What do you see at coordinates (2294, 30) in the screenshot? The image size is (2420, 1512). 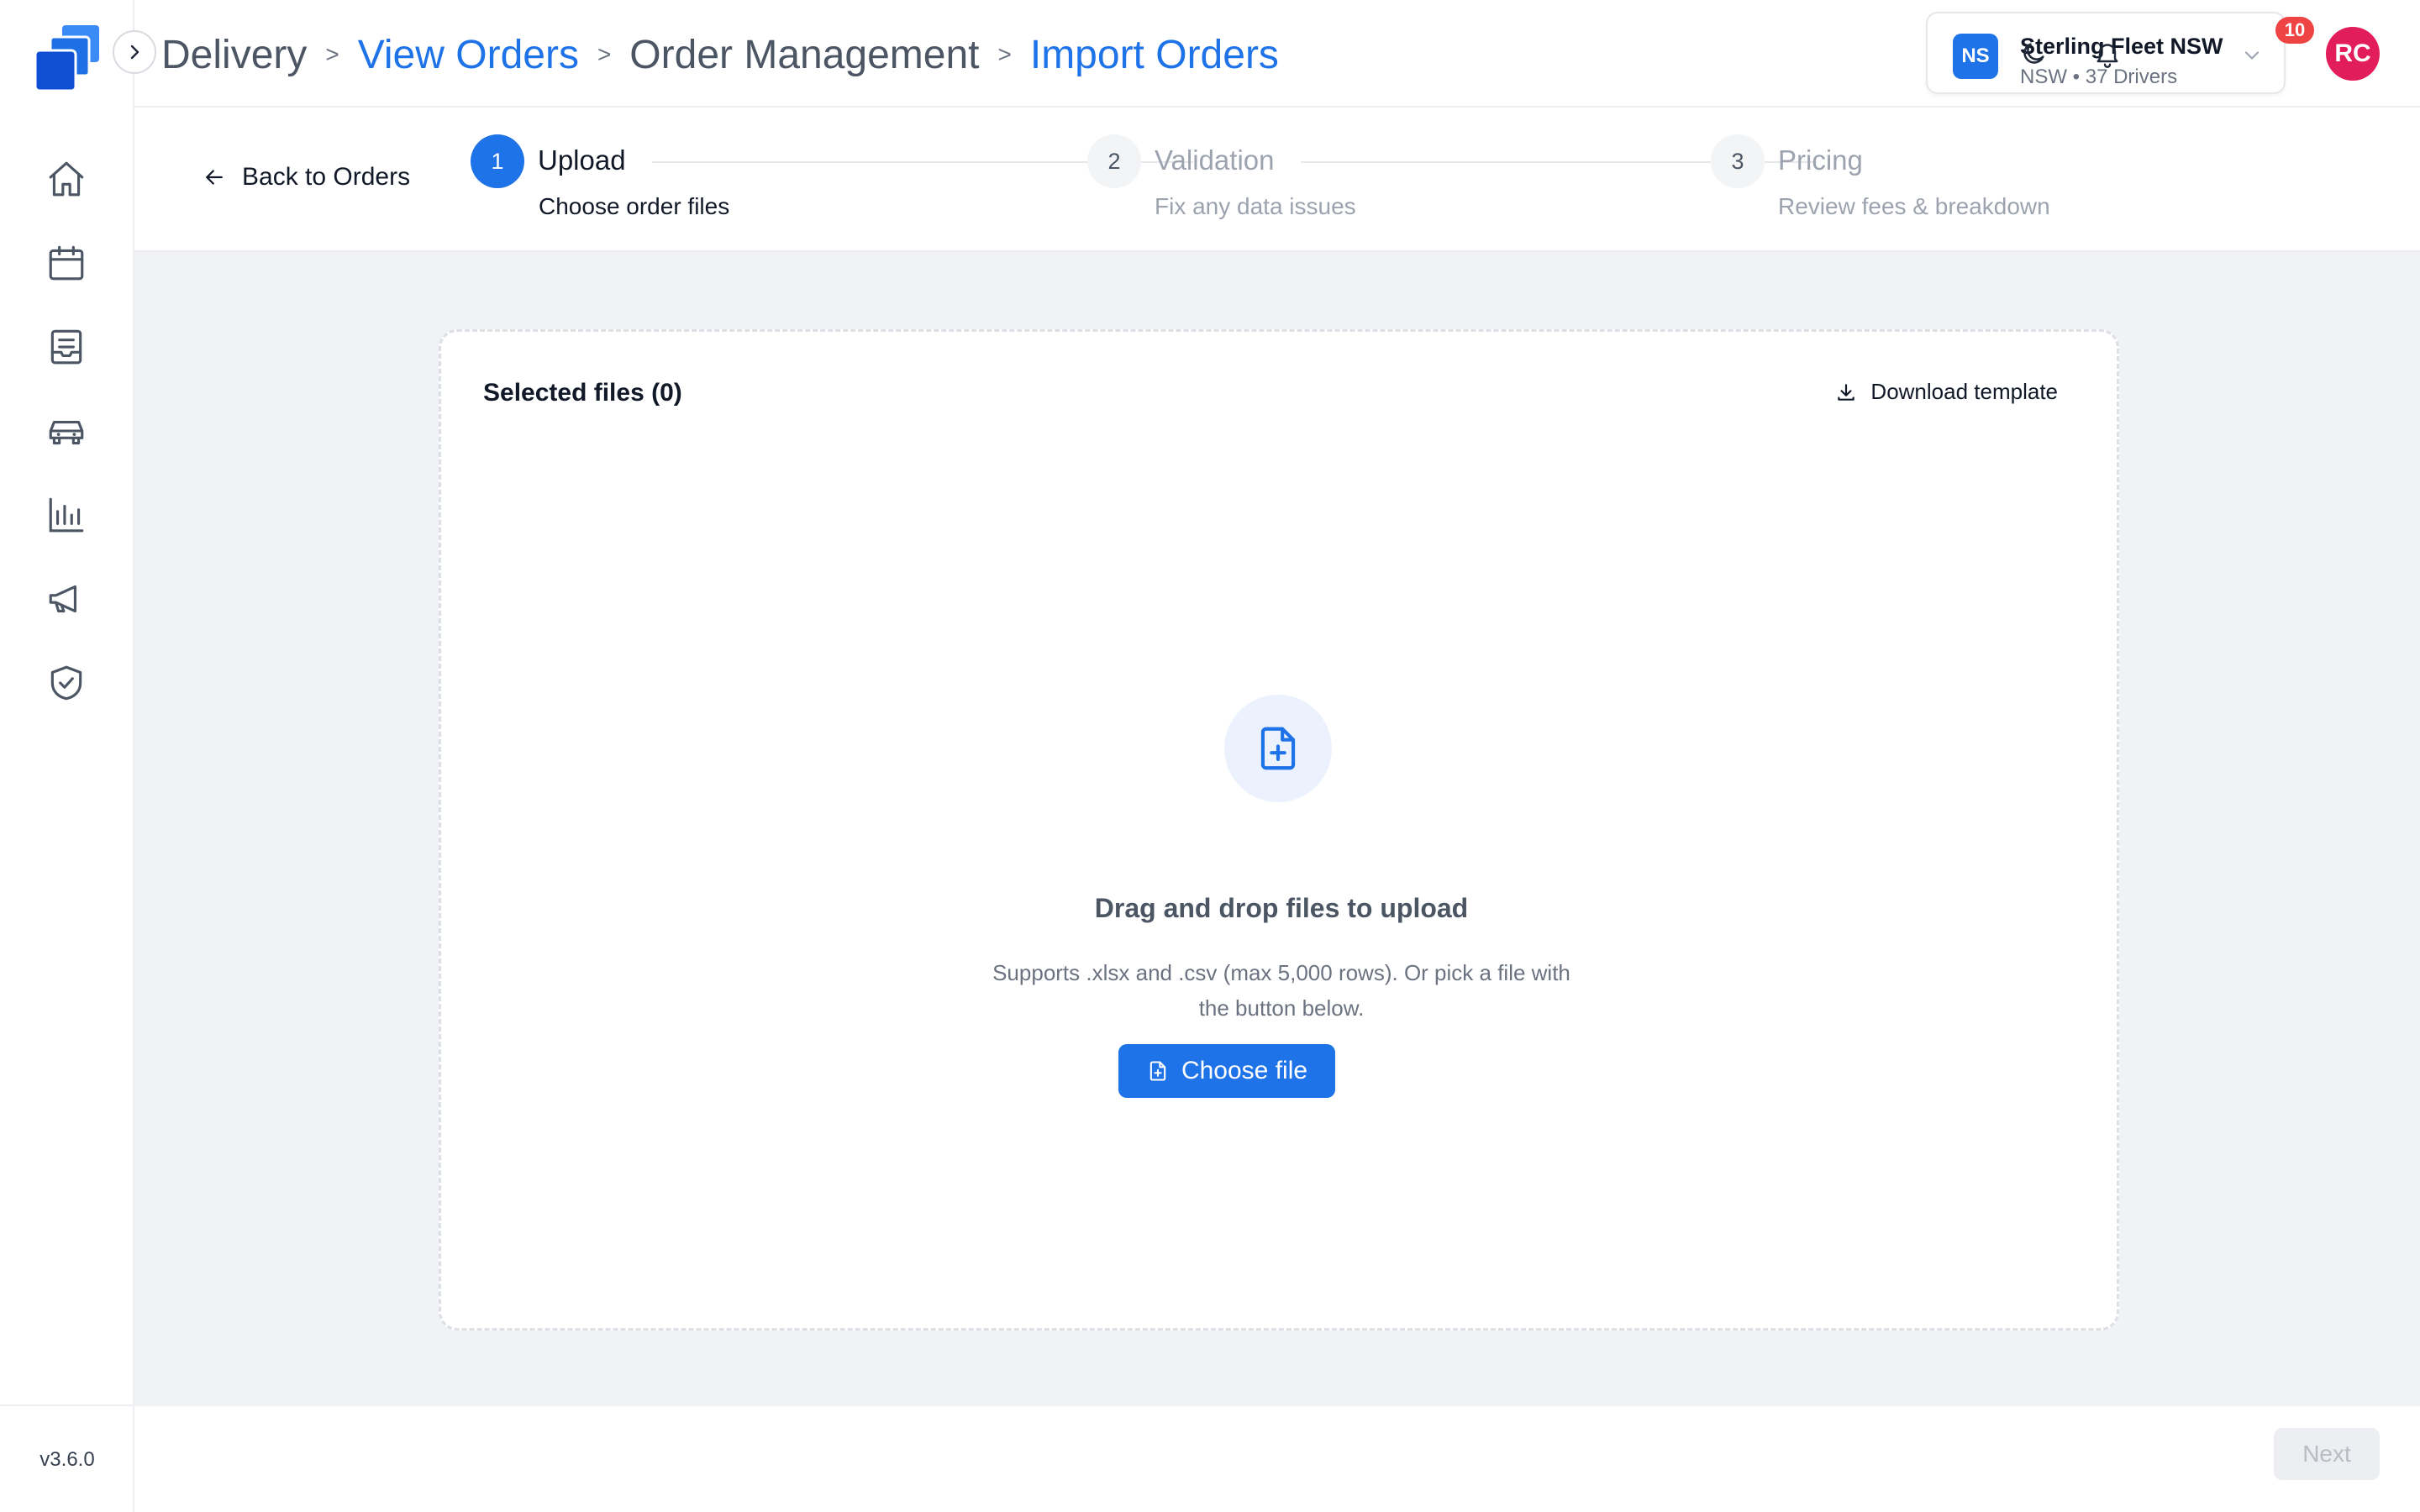 I see `notification-count-badge: 10` at bounding box center [2294, 30].